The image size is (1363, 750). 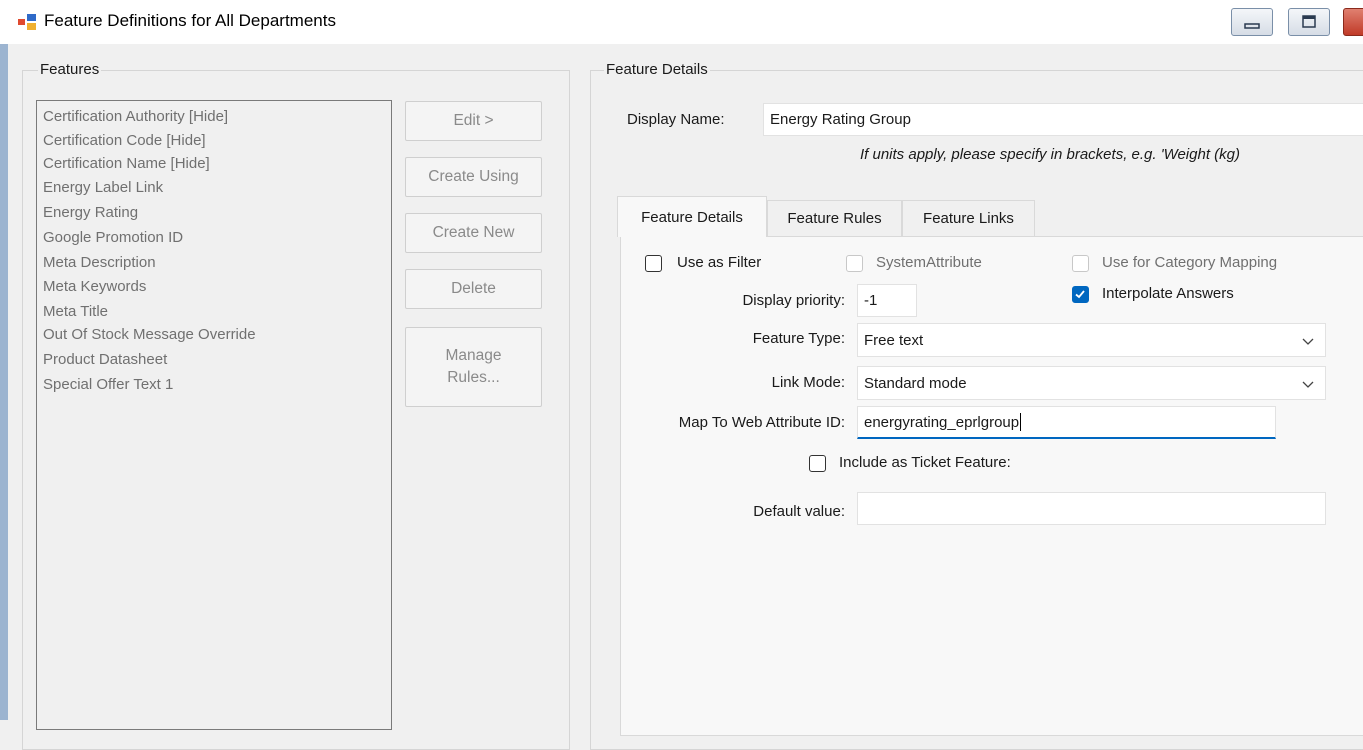 I want to click on interpolate-answers-label: Interpolate Answers, so click(x=1168, y=293).